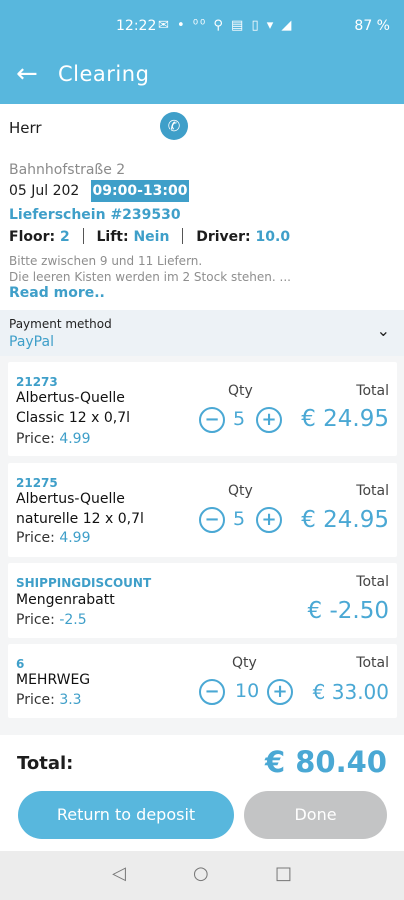  What do you see at coordinates (67, 170) in the screenshot?
I see `customer-street: Bahnhofstraße 2` at bounding box center [67, 170].